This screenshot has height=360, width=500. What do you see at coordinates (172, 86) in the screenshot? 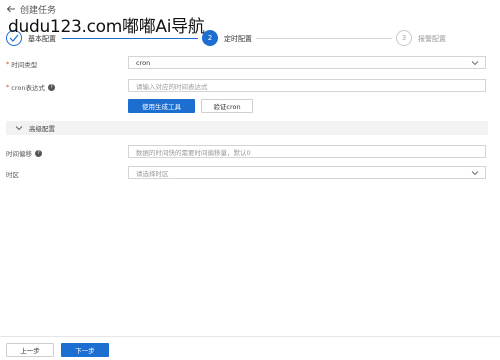
I see `cron-expression-placeholder: 请输入对应的时间表达式` at bounding box center [172, 86].